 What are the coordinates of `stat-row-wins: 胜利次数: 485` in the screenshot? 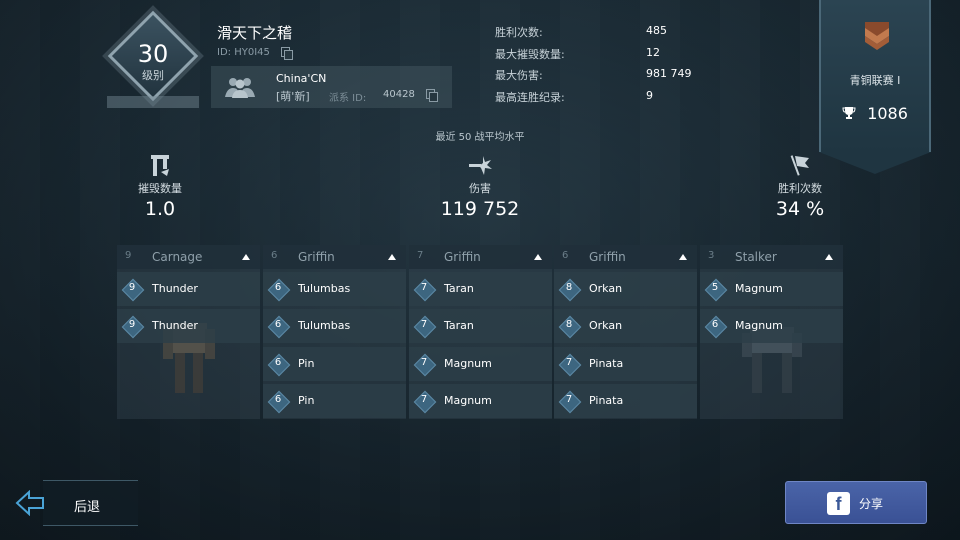 It's located at (625, 35).